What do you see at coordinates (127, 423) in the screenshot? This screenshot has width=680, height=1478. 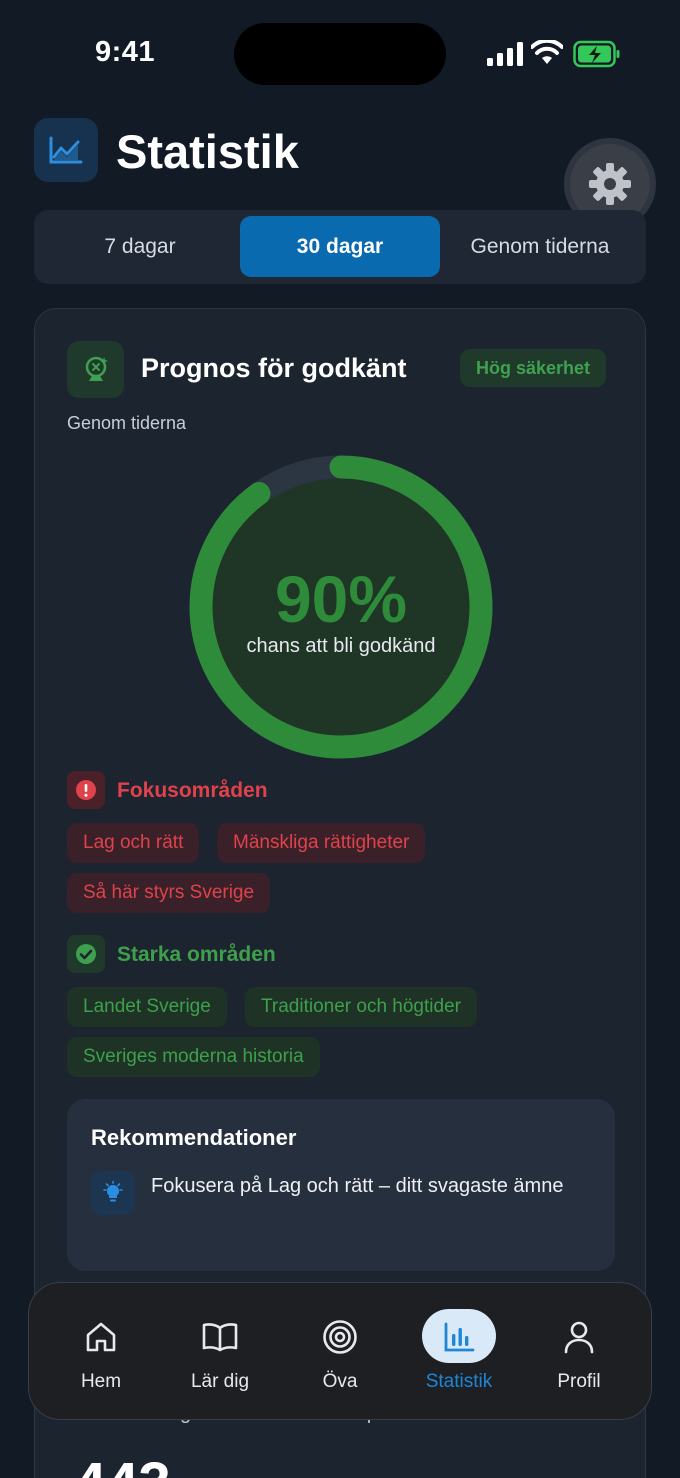 I see `card-subtitle: Genom tiderna` at bounding box center [127, 423].